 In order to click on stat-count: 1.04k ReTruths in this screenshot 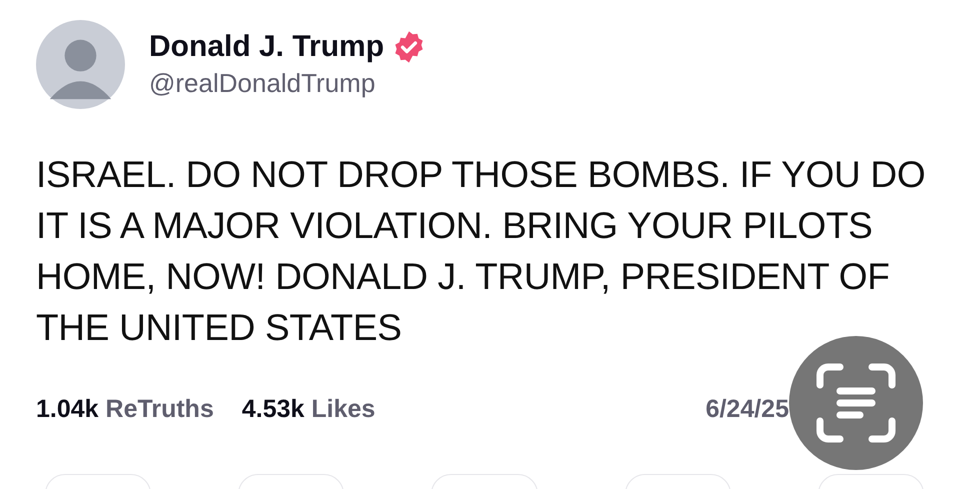, I will do `click(125, 409)`.